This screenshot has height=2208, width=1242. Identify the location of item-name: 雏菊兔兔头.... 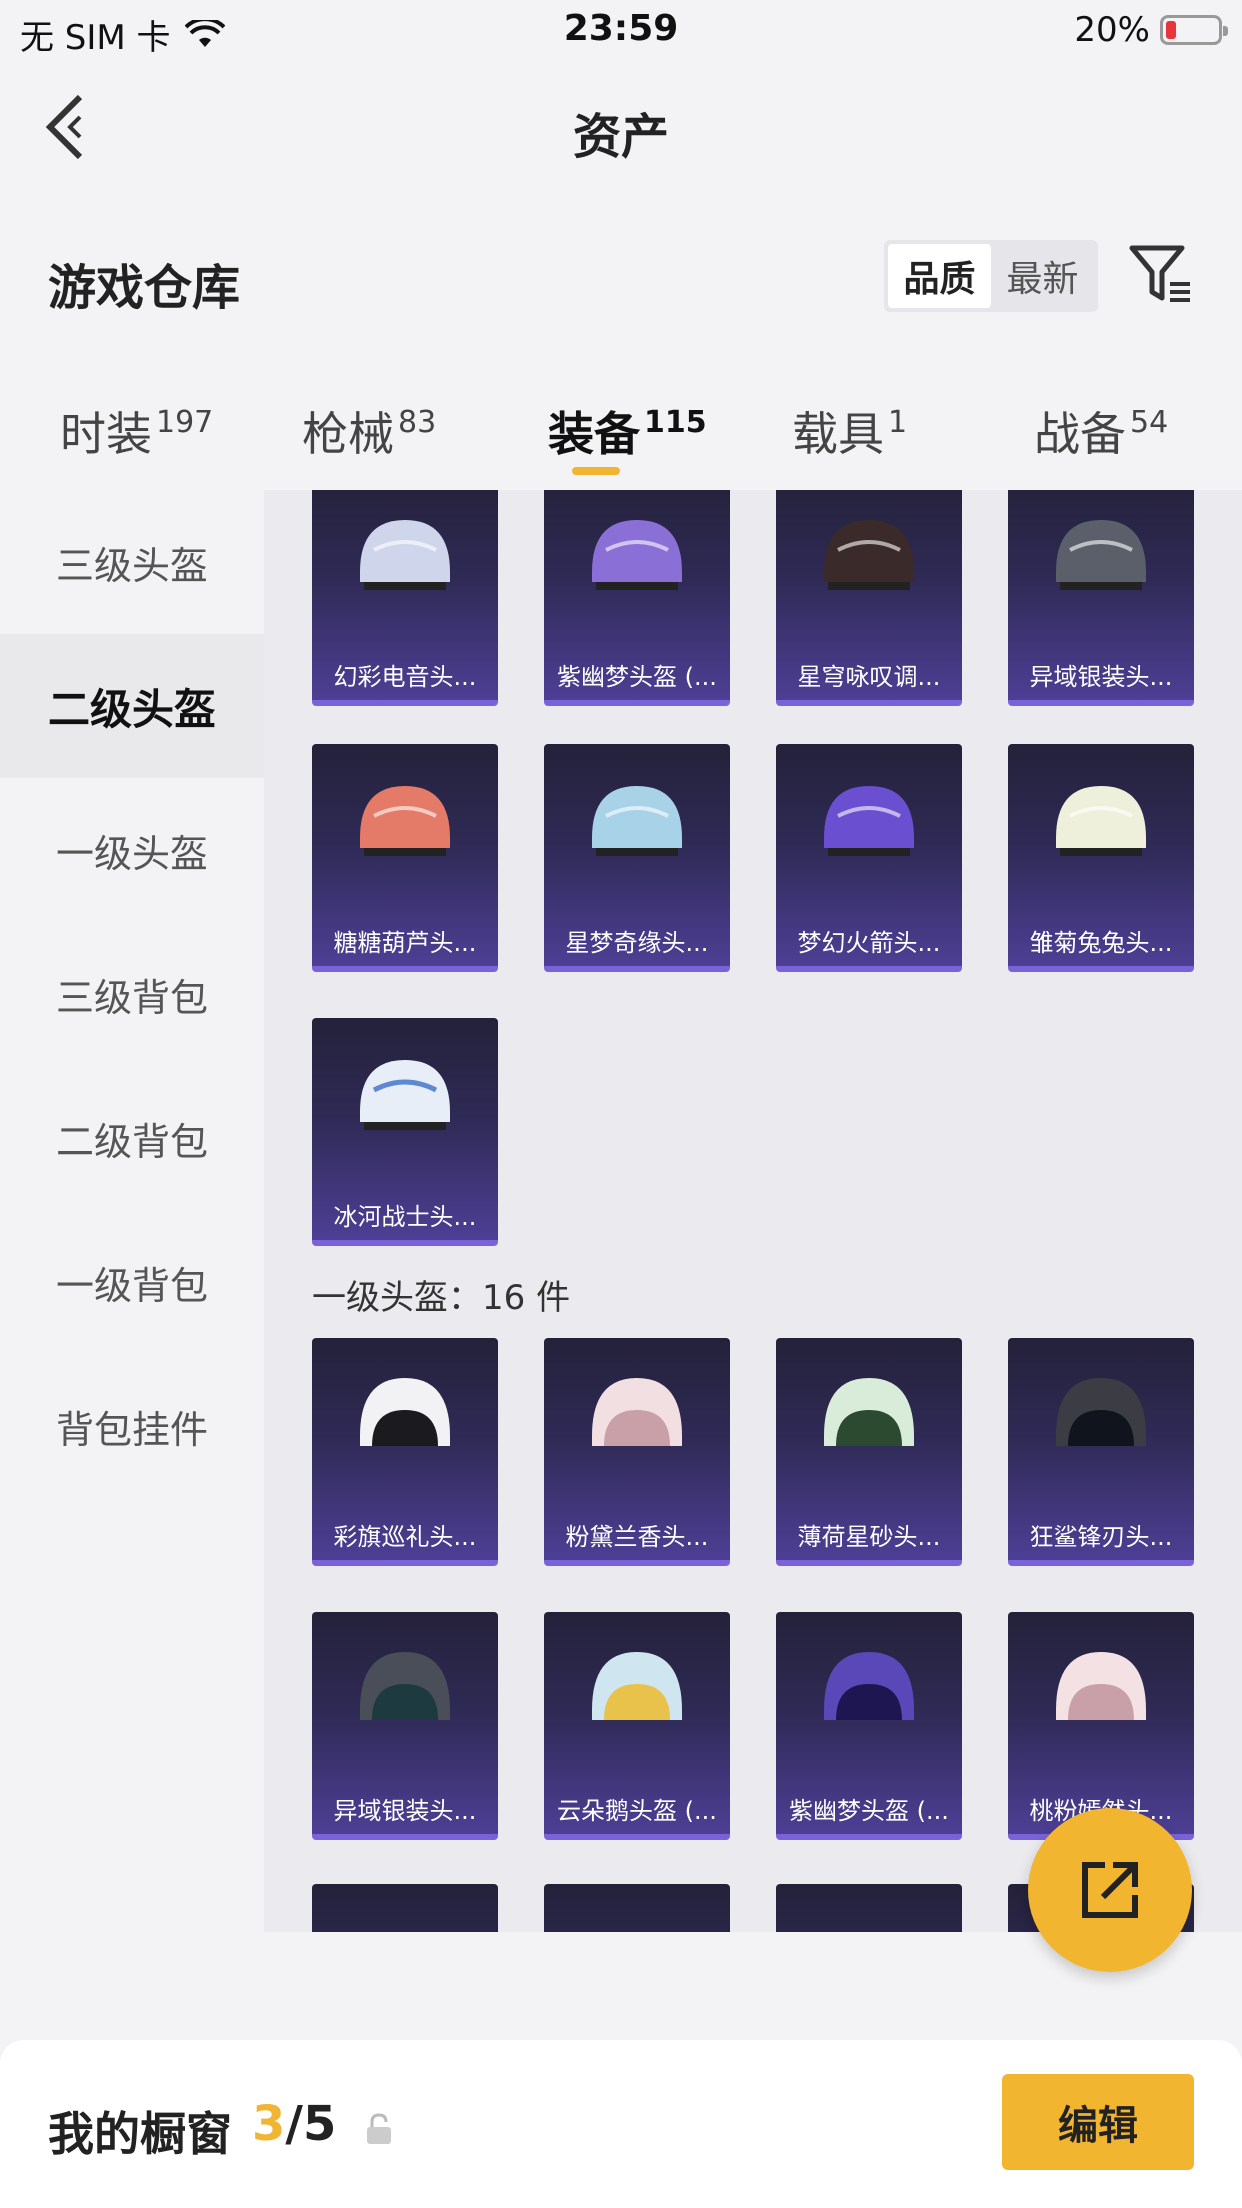
(1101, 943).